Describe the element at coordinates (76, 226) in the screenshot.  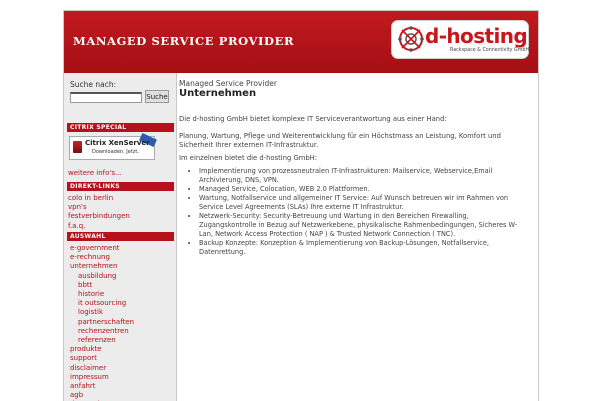
I see `direkt-link-item: f.a.q.` at that location.